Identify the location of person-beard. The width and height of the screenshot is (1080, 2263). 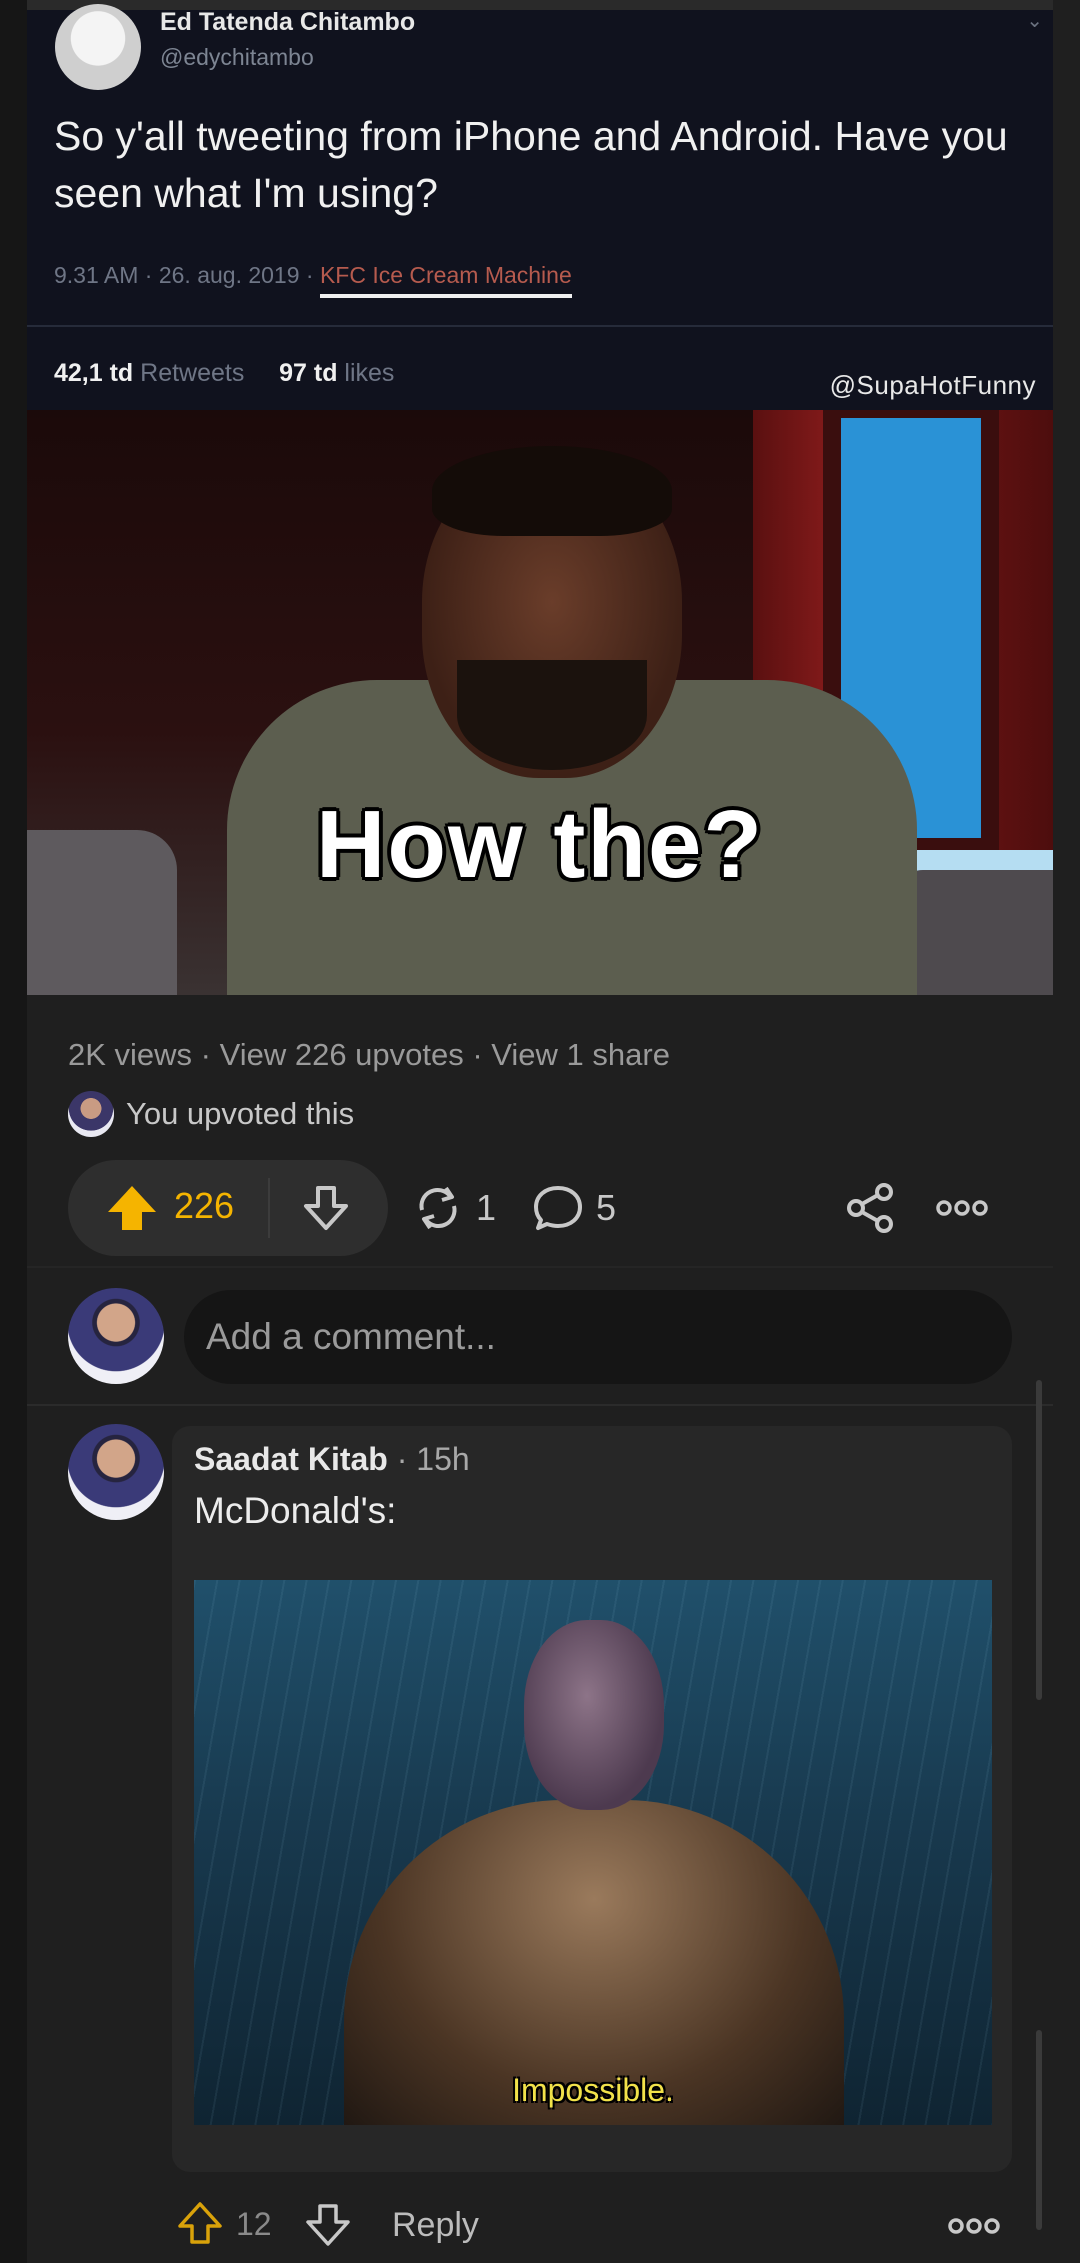
(552, 715).